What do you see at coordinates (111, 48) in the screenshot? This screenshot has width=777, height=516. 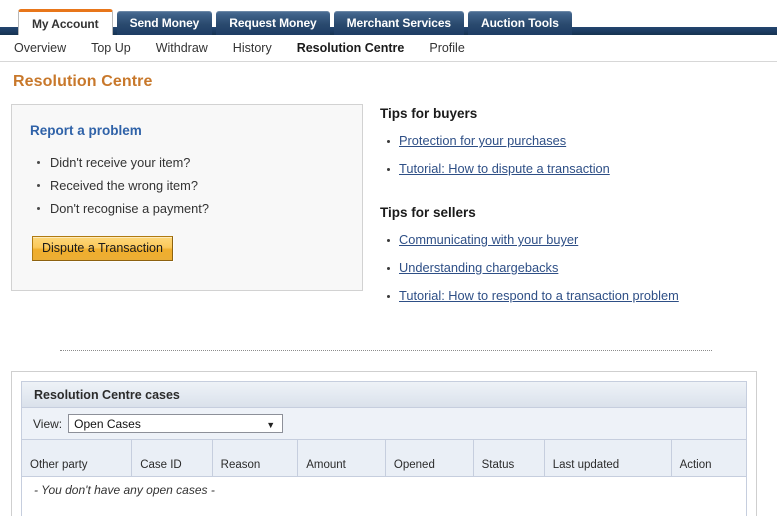 I see `subnav-item-top-up: Top Up` at bounding box center [111, 48].